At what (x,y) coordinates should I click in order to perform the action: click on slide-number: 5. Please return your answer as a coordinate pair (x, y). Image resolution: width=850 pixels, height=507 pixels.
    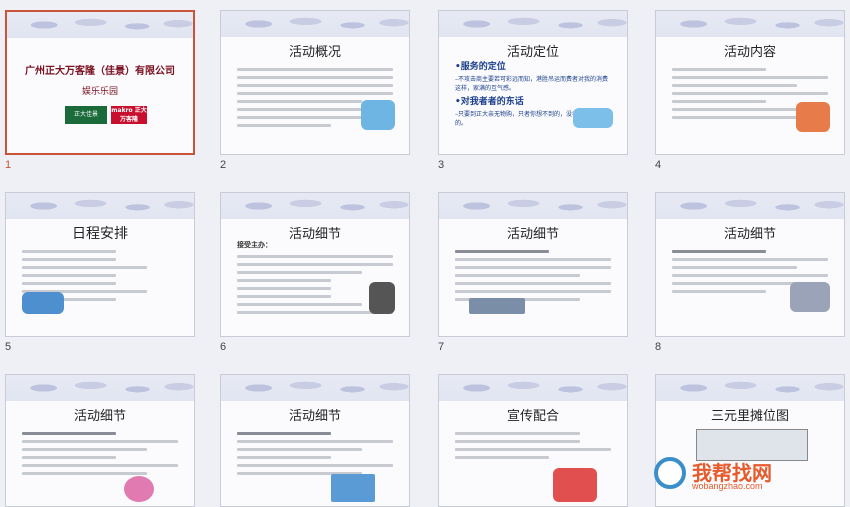
    Looking at the image, I should click on (8, 347).